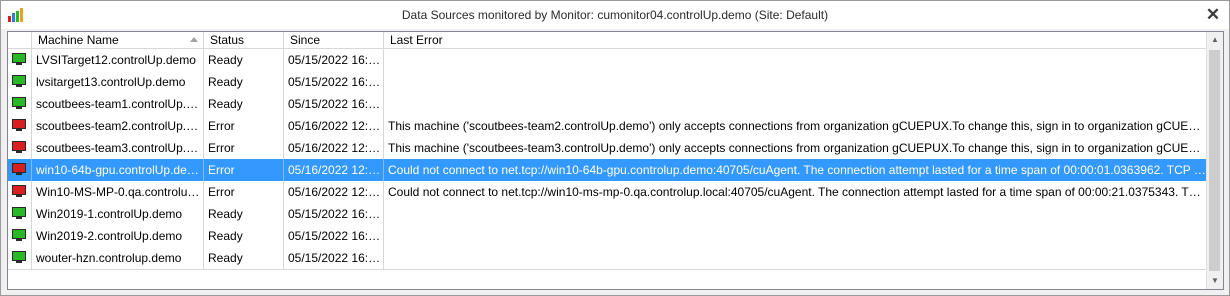 This screenshot has width=1230, height=296. Describe the element at coordinates (118, 148) in the screenshot. I see `machine-name-cell: scoutbees-team3.controlUp.demo` at that location.